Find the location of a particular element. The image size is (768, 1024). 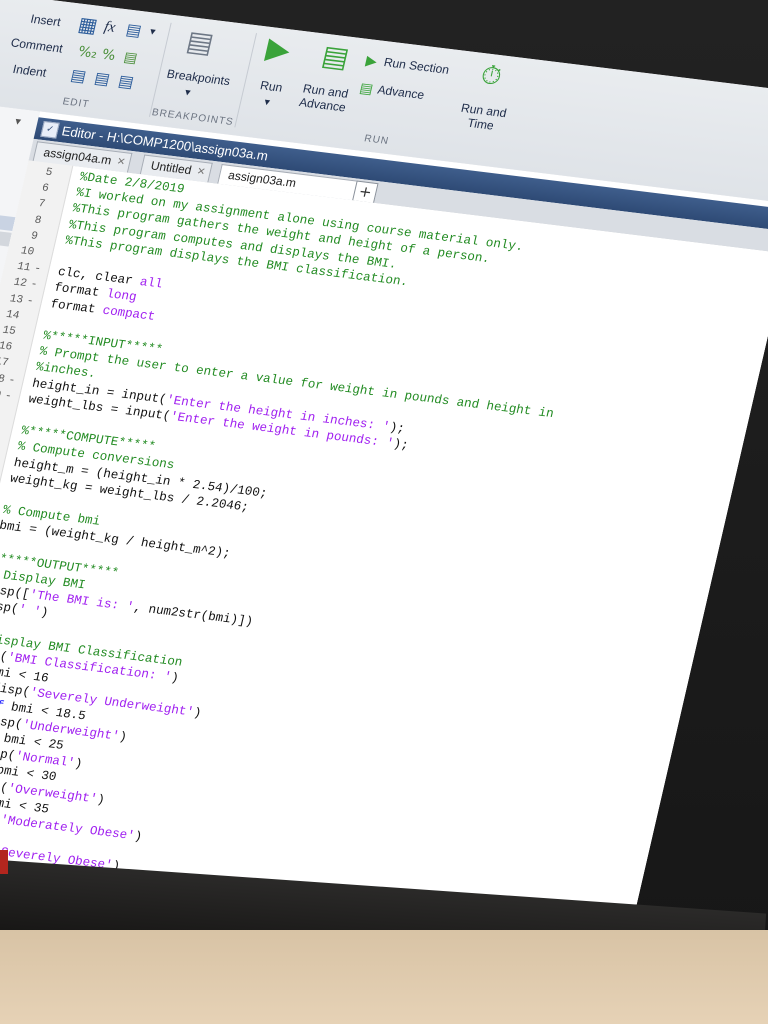

indent-button: Indent is located at coordinates (29, 71).